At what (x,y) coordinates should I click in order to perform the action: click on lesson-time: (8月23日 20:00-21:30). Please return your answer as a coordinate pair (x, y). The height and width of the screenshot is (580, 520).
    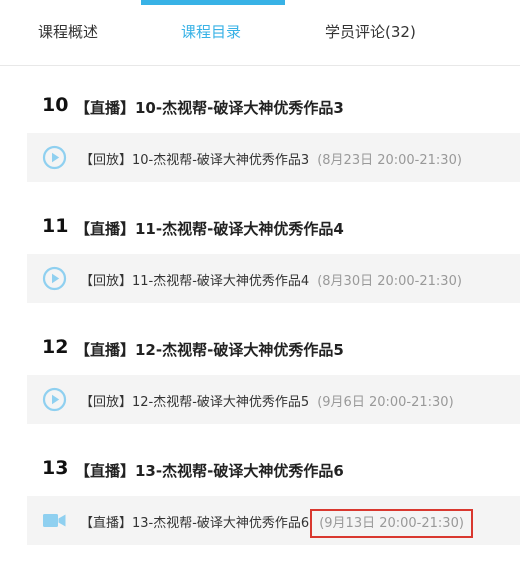
    Looking at the image, I should click on (389, 160).